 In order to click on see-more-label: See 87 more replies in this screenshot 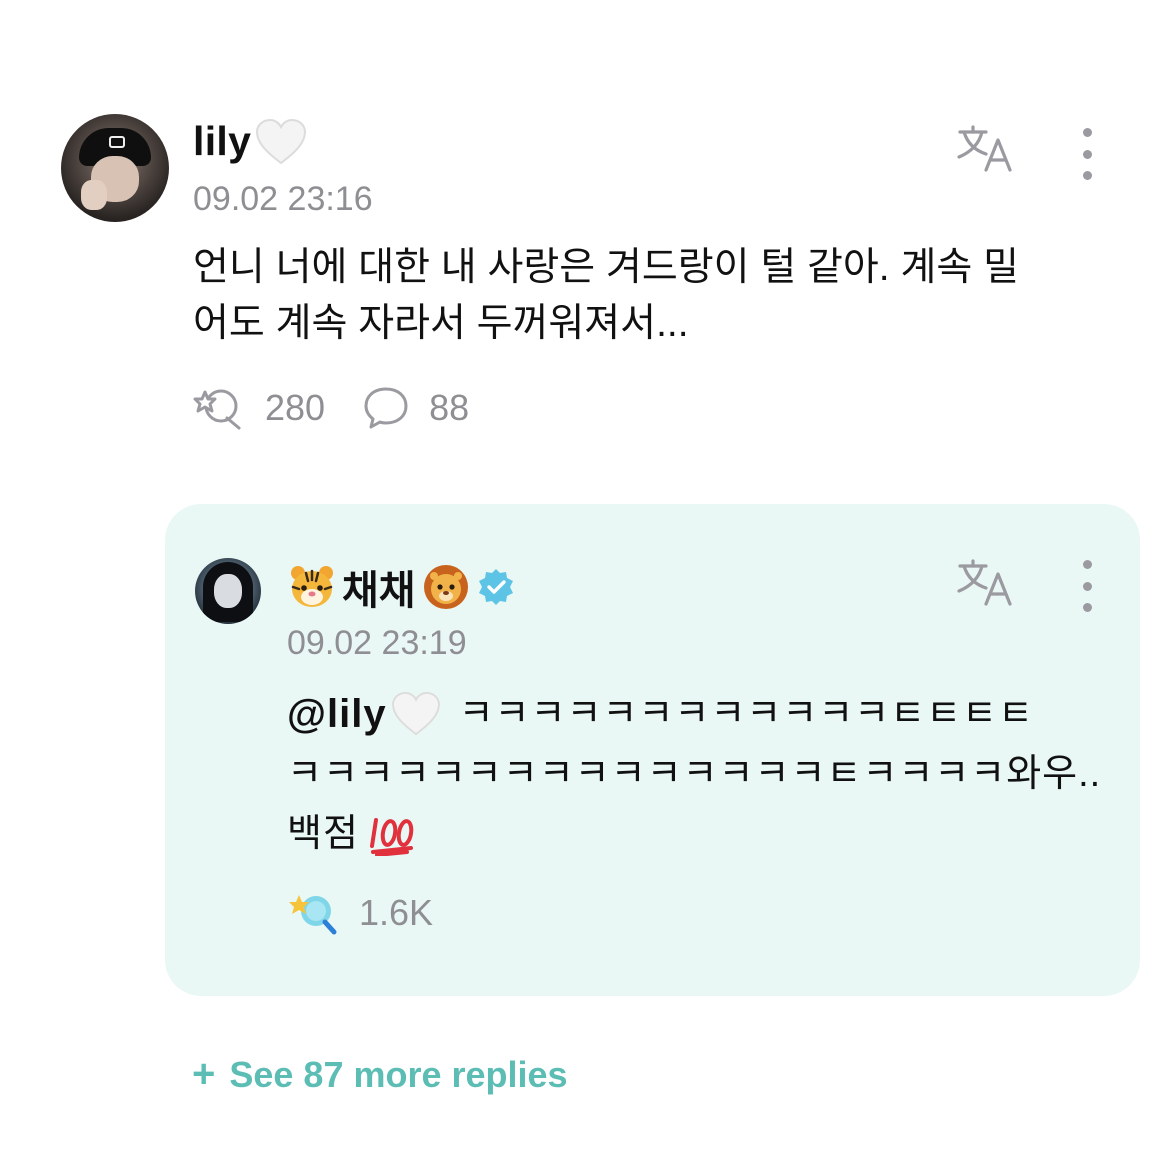, I will do `click(398, 1074)`.